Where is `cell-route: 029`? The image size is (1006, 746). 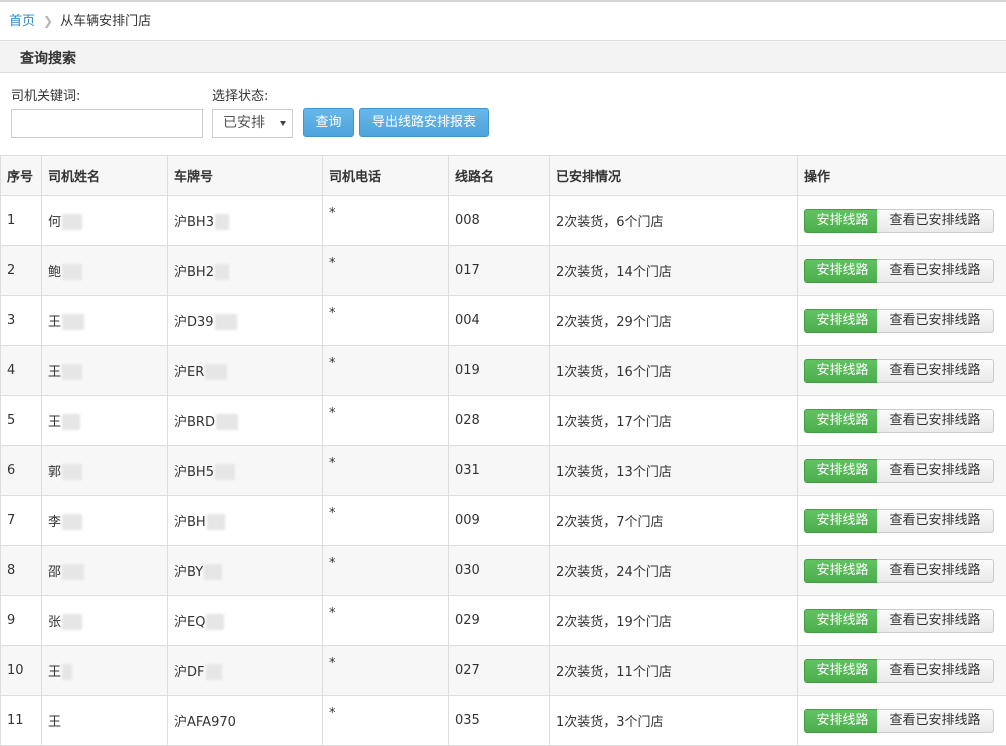 cell-route: 029 is located at coordinates (499, 621).